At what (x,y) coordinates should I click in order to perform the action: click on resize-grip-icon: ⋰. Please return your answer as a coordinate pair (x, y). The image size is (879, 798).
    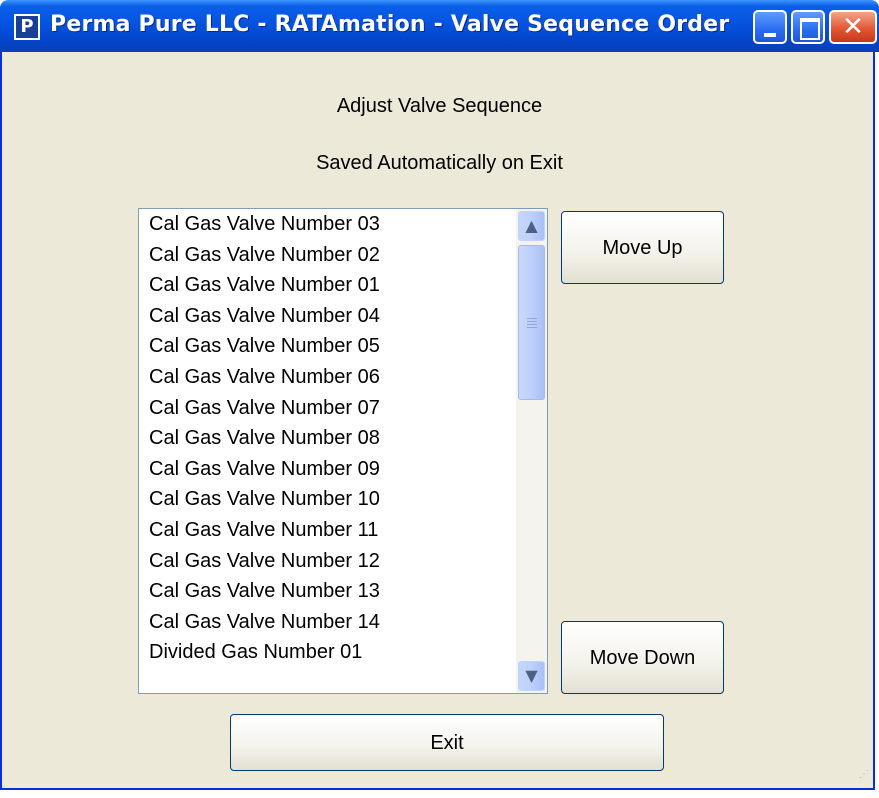
    Looking at the image, I should click on (866, 777).